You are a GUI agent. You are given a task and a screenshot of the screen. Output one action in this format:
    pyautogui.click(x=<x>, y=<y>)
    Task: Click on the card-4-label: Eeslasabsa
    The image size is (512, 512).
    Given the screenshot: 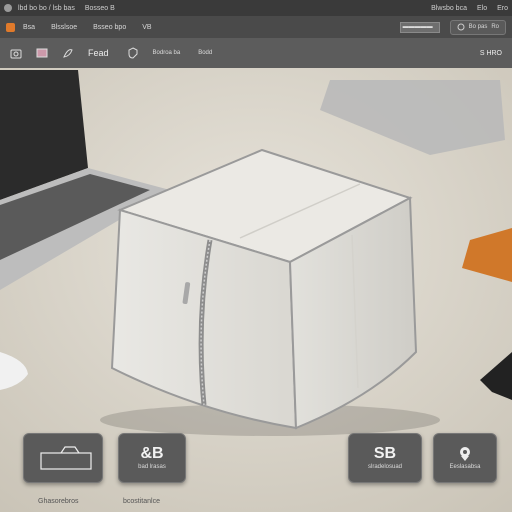 What is the action you would take?
    pyautogui.click(x=465, y=467)
    